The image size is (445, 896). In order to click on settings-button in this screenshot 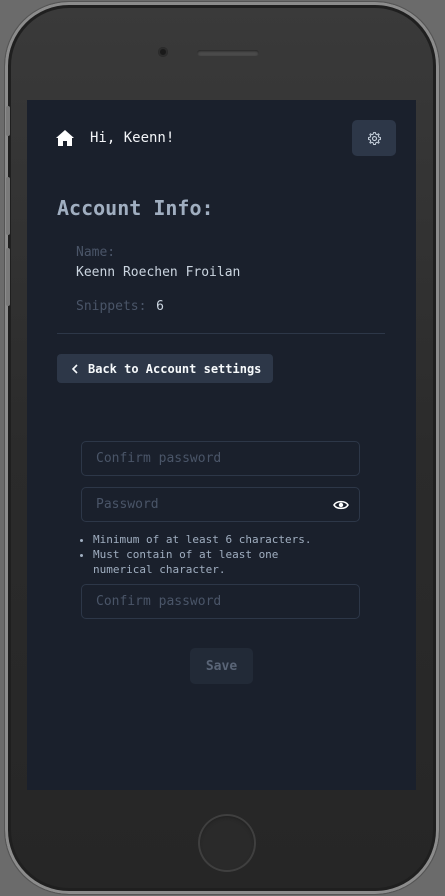, I will do `click(374, 138)`.